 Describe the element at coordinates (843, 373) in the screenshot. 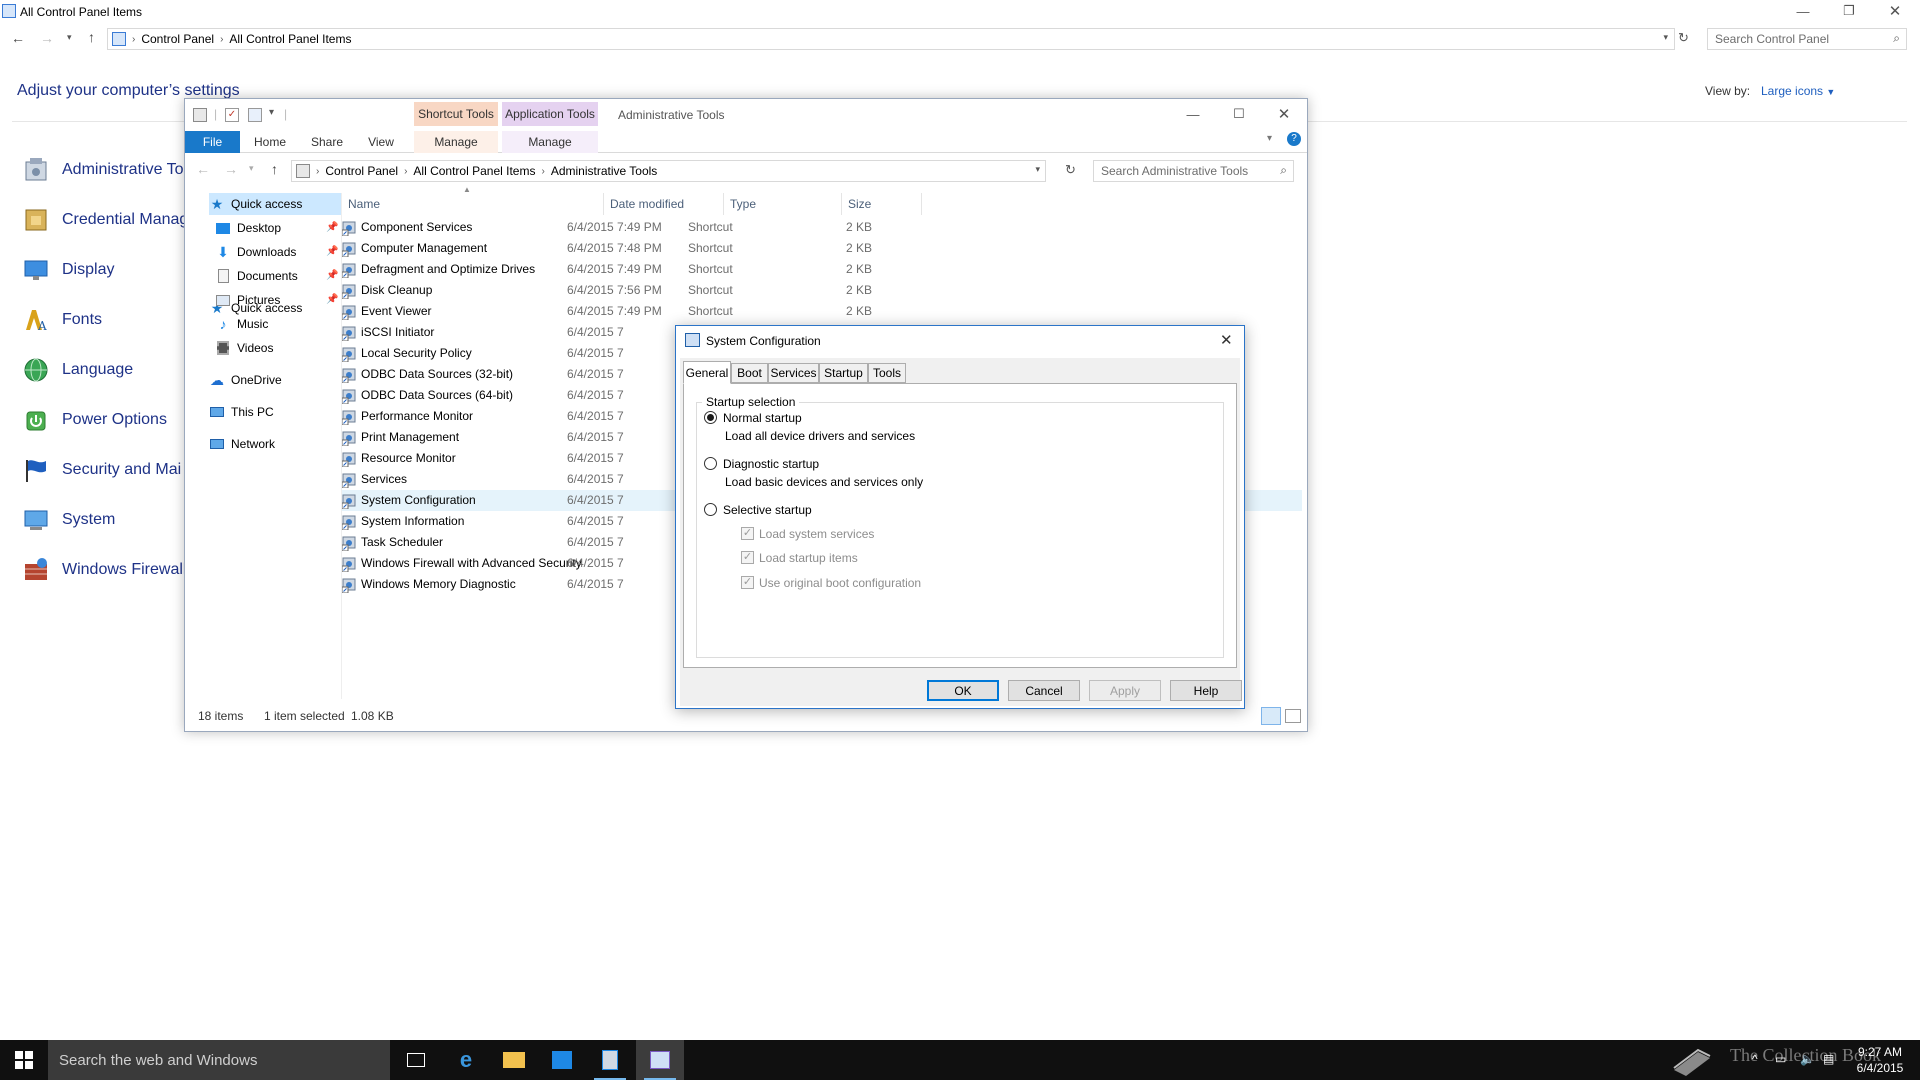

I see `tab-startup: Startup` at that location.